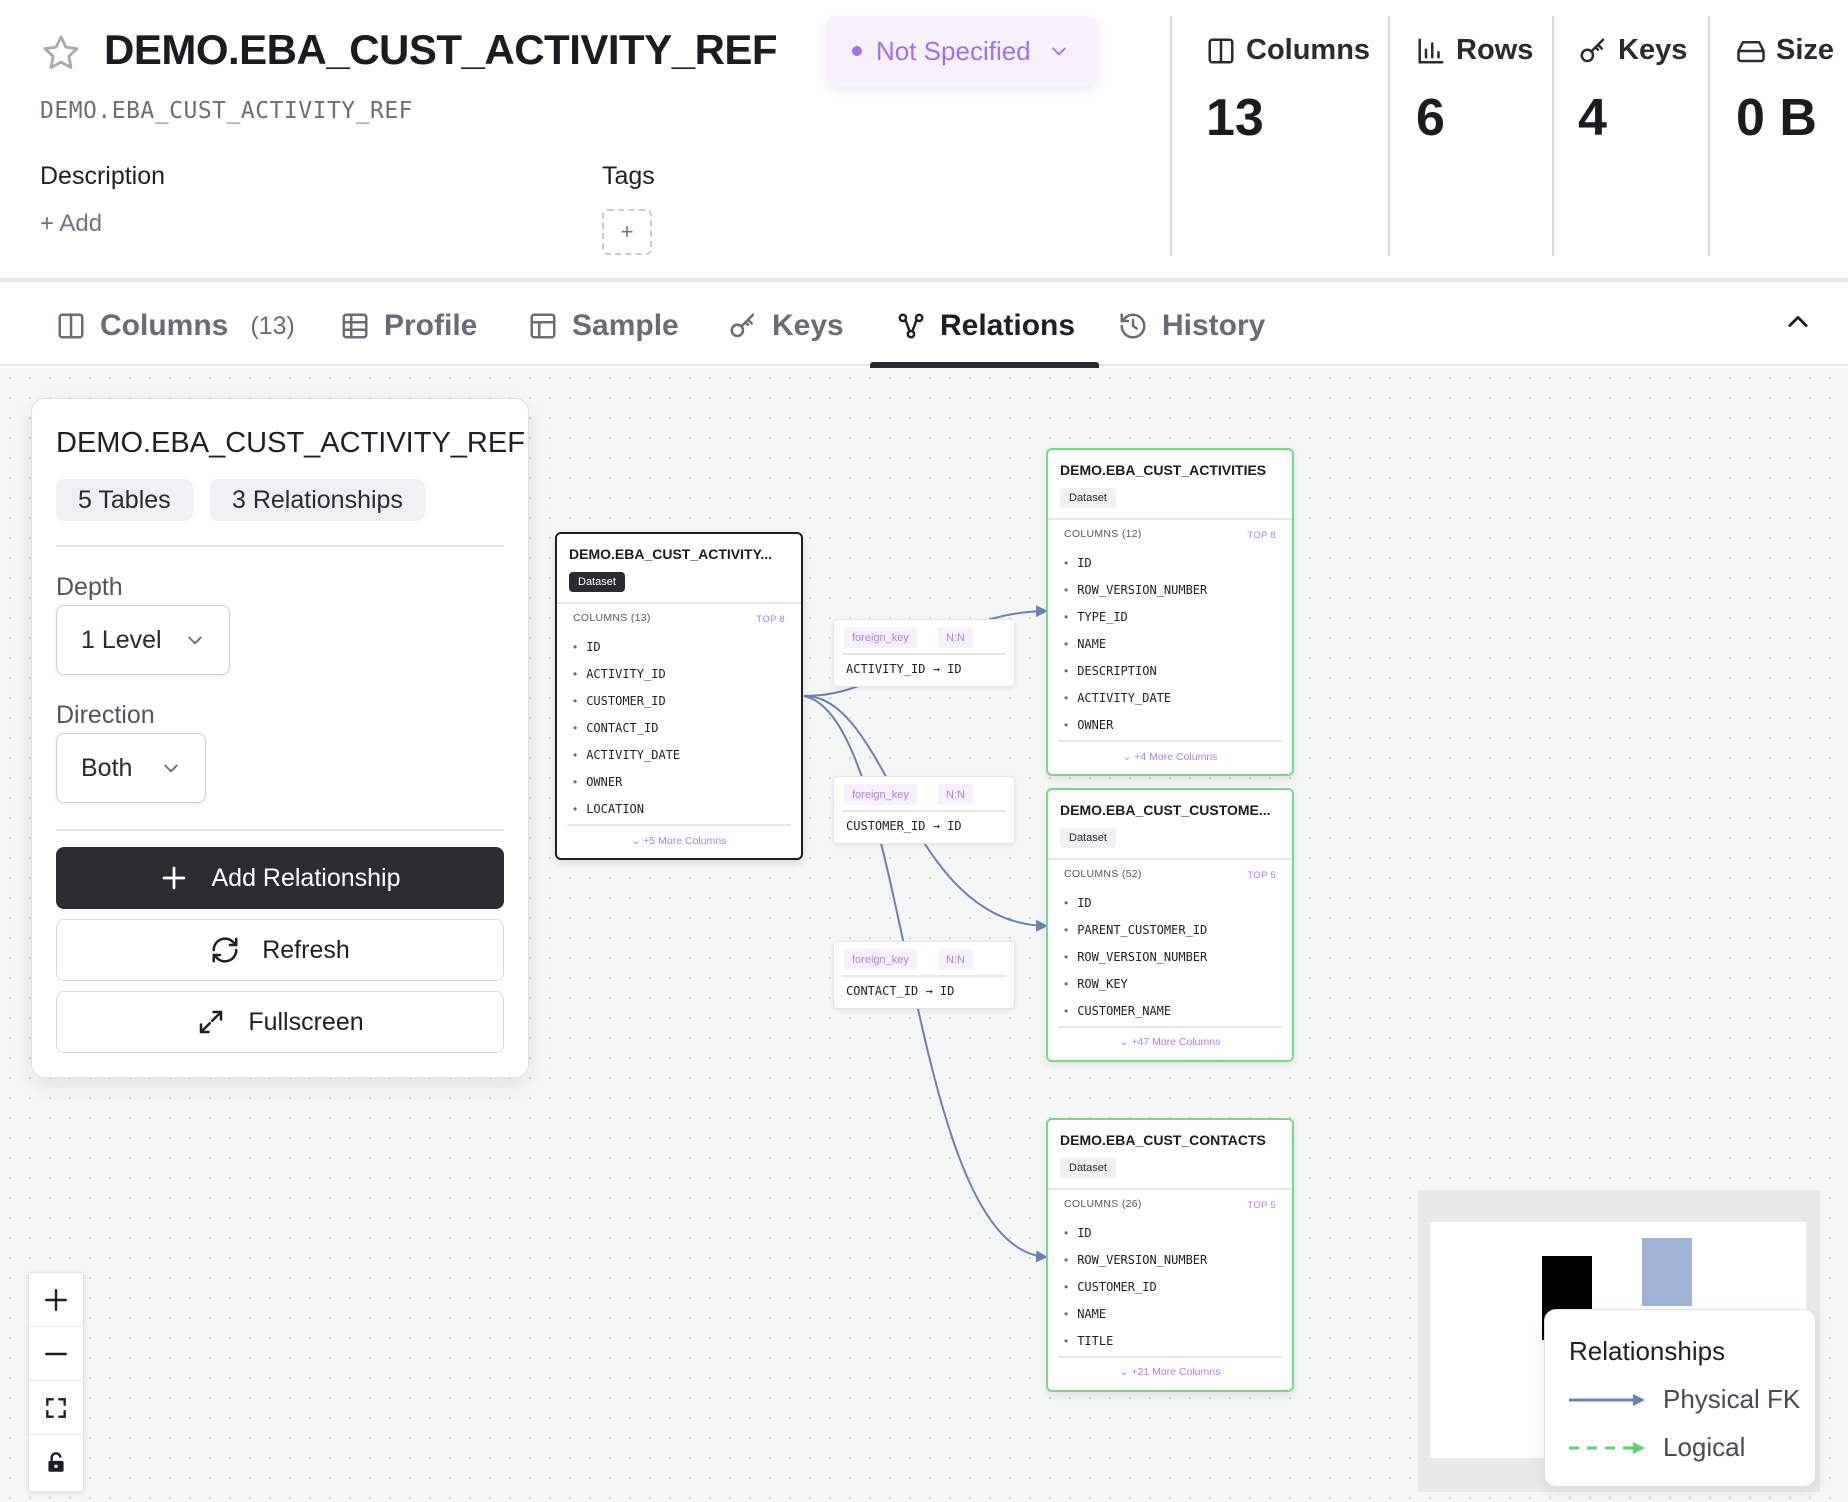  Describe the element at coordinates (1592, 118) in the screenshot. I see `stat-value: 4` at that location.